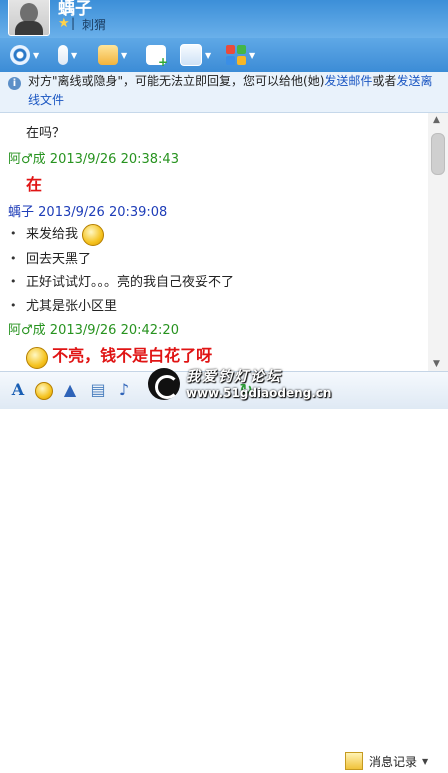 The width and height of the screenshot is (448, 773). Describe the element at coordinates (438, 154) in the screenshot. I see `scrollbar-thumb` at that location.